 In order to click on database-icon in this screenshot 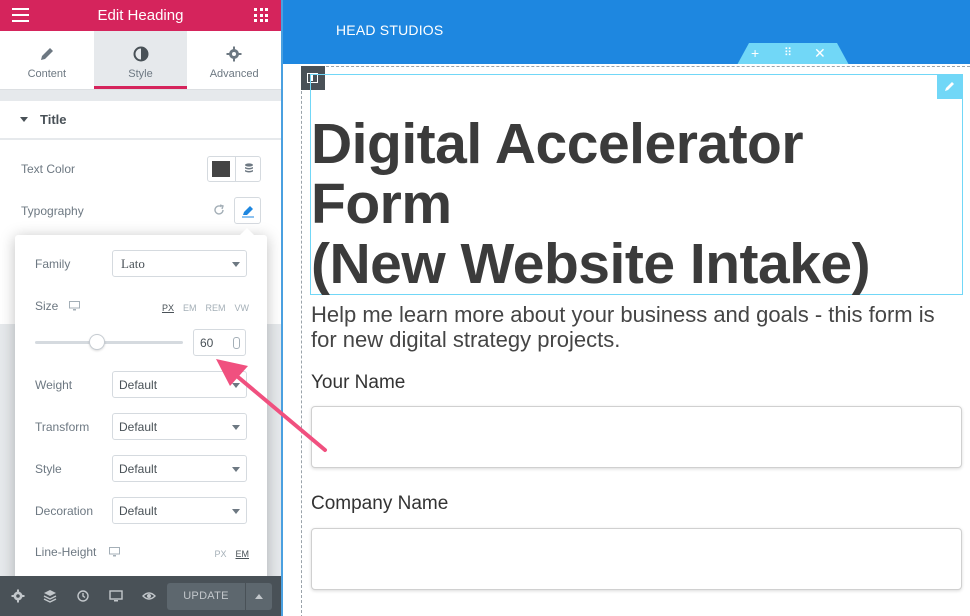, I will do `click(249, 168)`.